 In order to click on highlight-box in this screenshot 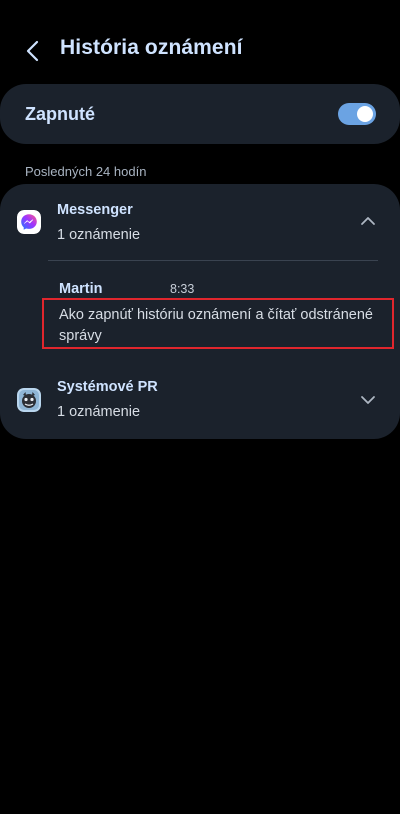, I will do `click(218, 323)`.